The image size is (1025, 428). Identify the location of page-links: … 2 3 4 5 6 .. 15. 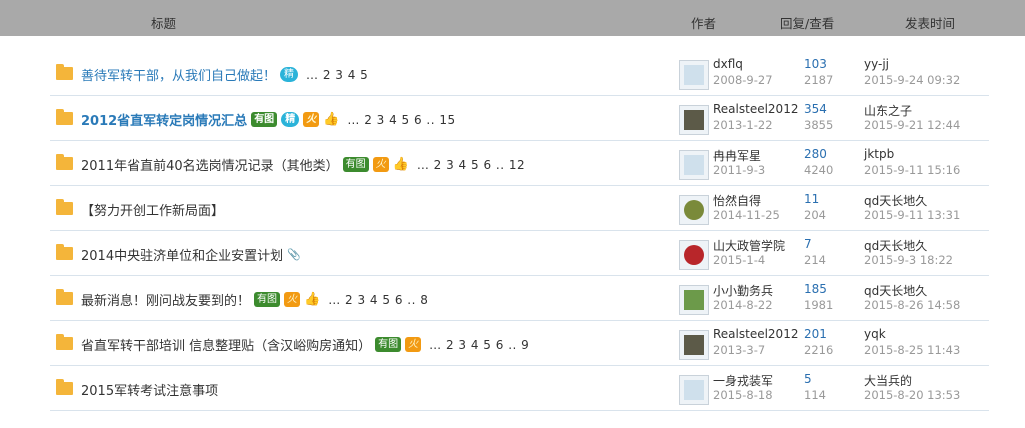
(401, 120).